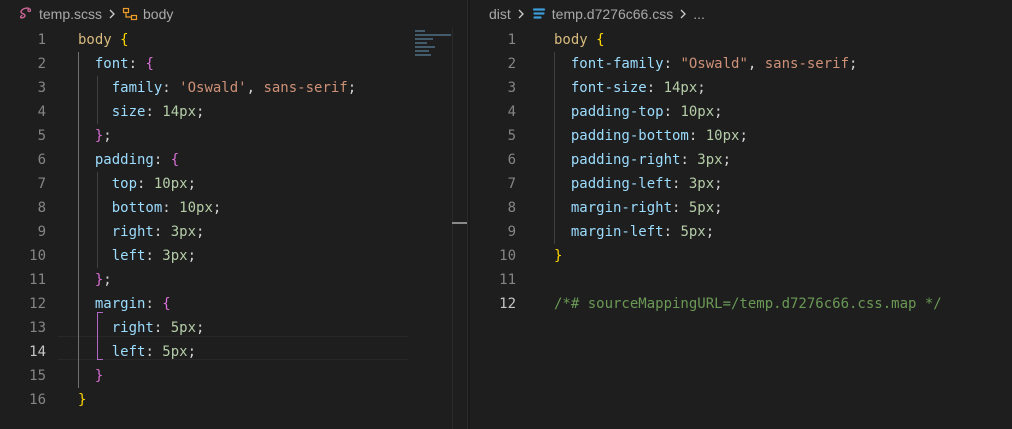 The width and height of the screenshot is (1012, 429). What do you see at coordinates (500, 14) in the screenshot?
I see `breadcrumb-folder: dist` at bounding box center [500, 14].